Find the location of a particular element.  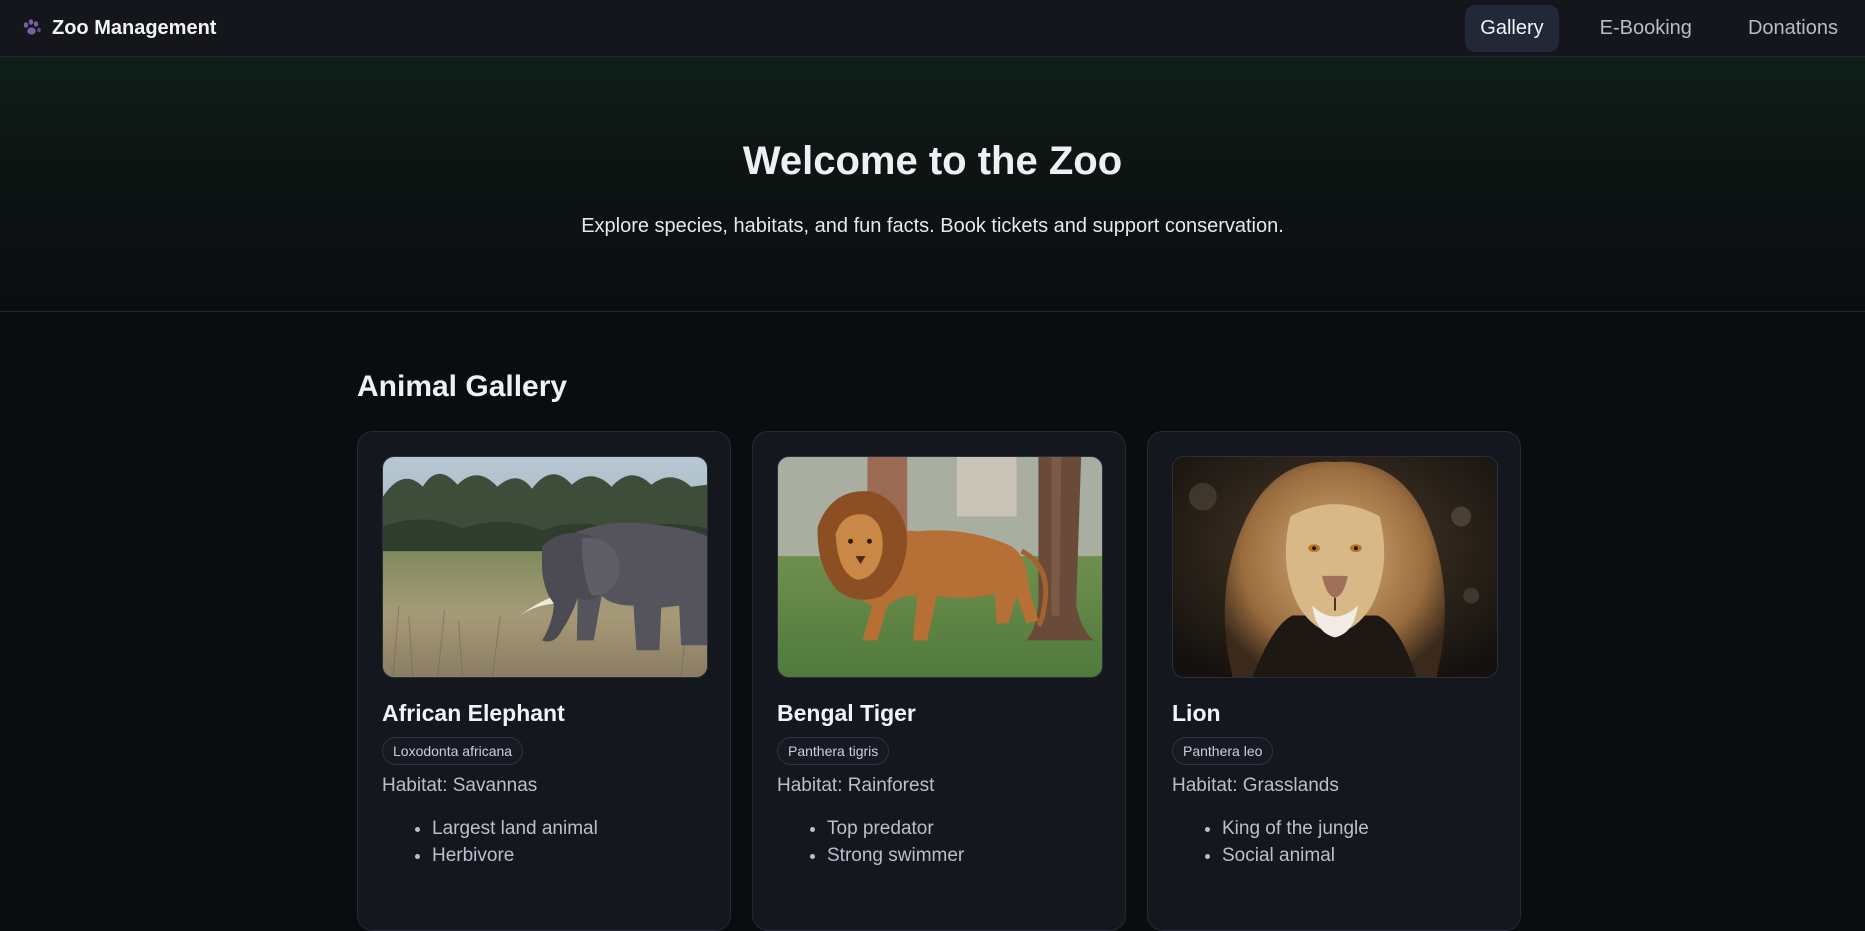

animal-name: Lion is located at coordinates (1196, 713).